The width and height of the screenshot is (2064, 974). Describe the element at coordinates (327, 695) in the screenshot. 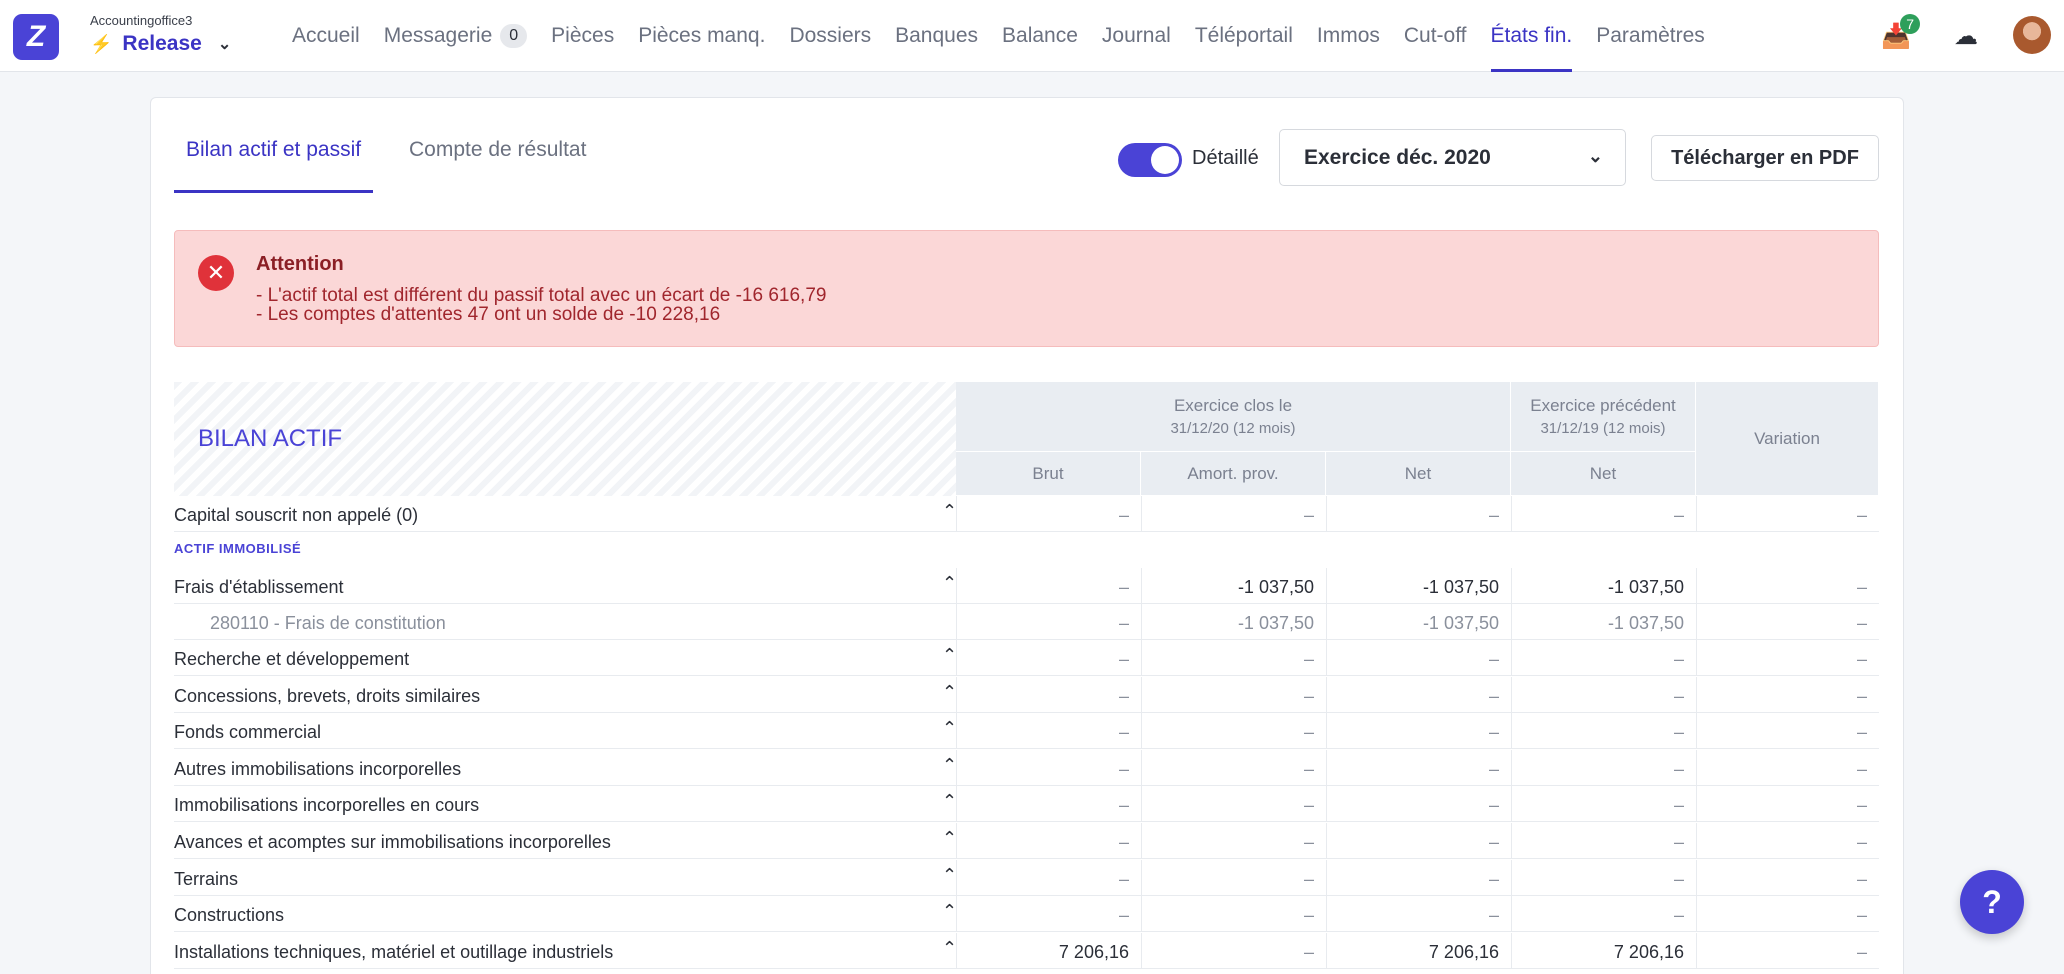

I see `row-label: Concessions, brevets, droits similaires` at that location.